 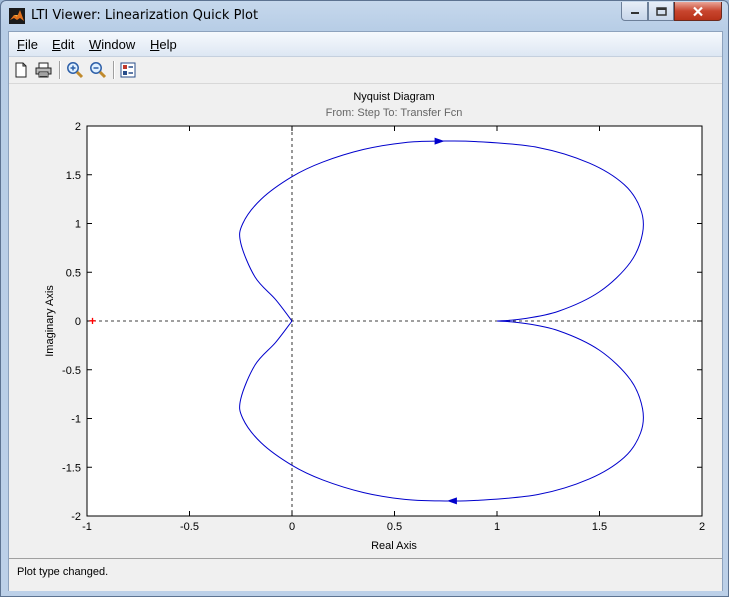 What do you see at coordinates (365, 574) in the screenshot?
I see `status-bar: Plot type changed.` at bounding box center [365, 574].